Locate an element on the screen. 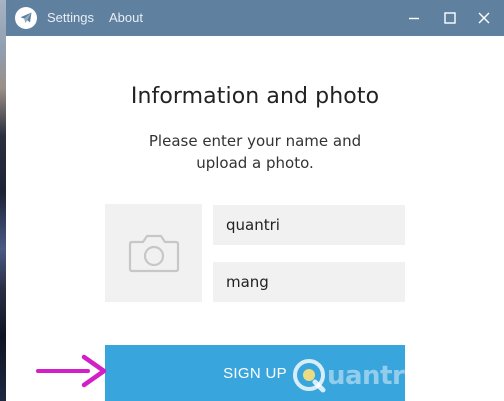 The image size is (504, 401). first-name-input is located at coordinates (309, 225).